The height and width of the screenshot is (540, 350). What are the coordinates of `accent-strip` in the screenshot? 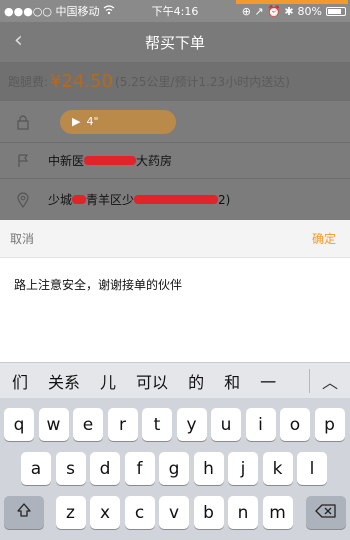 It's located at (292, 2).